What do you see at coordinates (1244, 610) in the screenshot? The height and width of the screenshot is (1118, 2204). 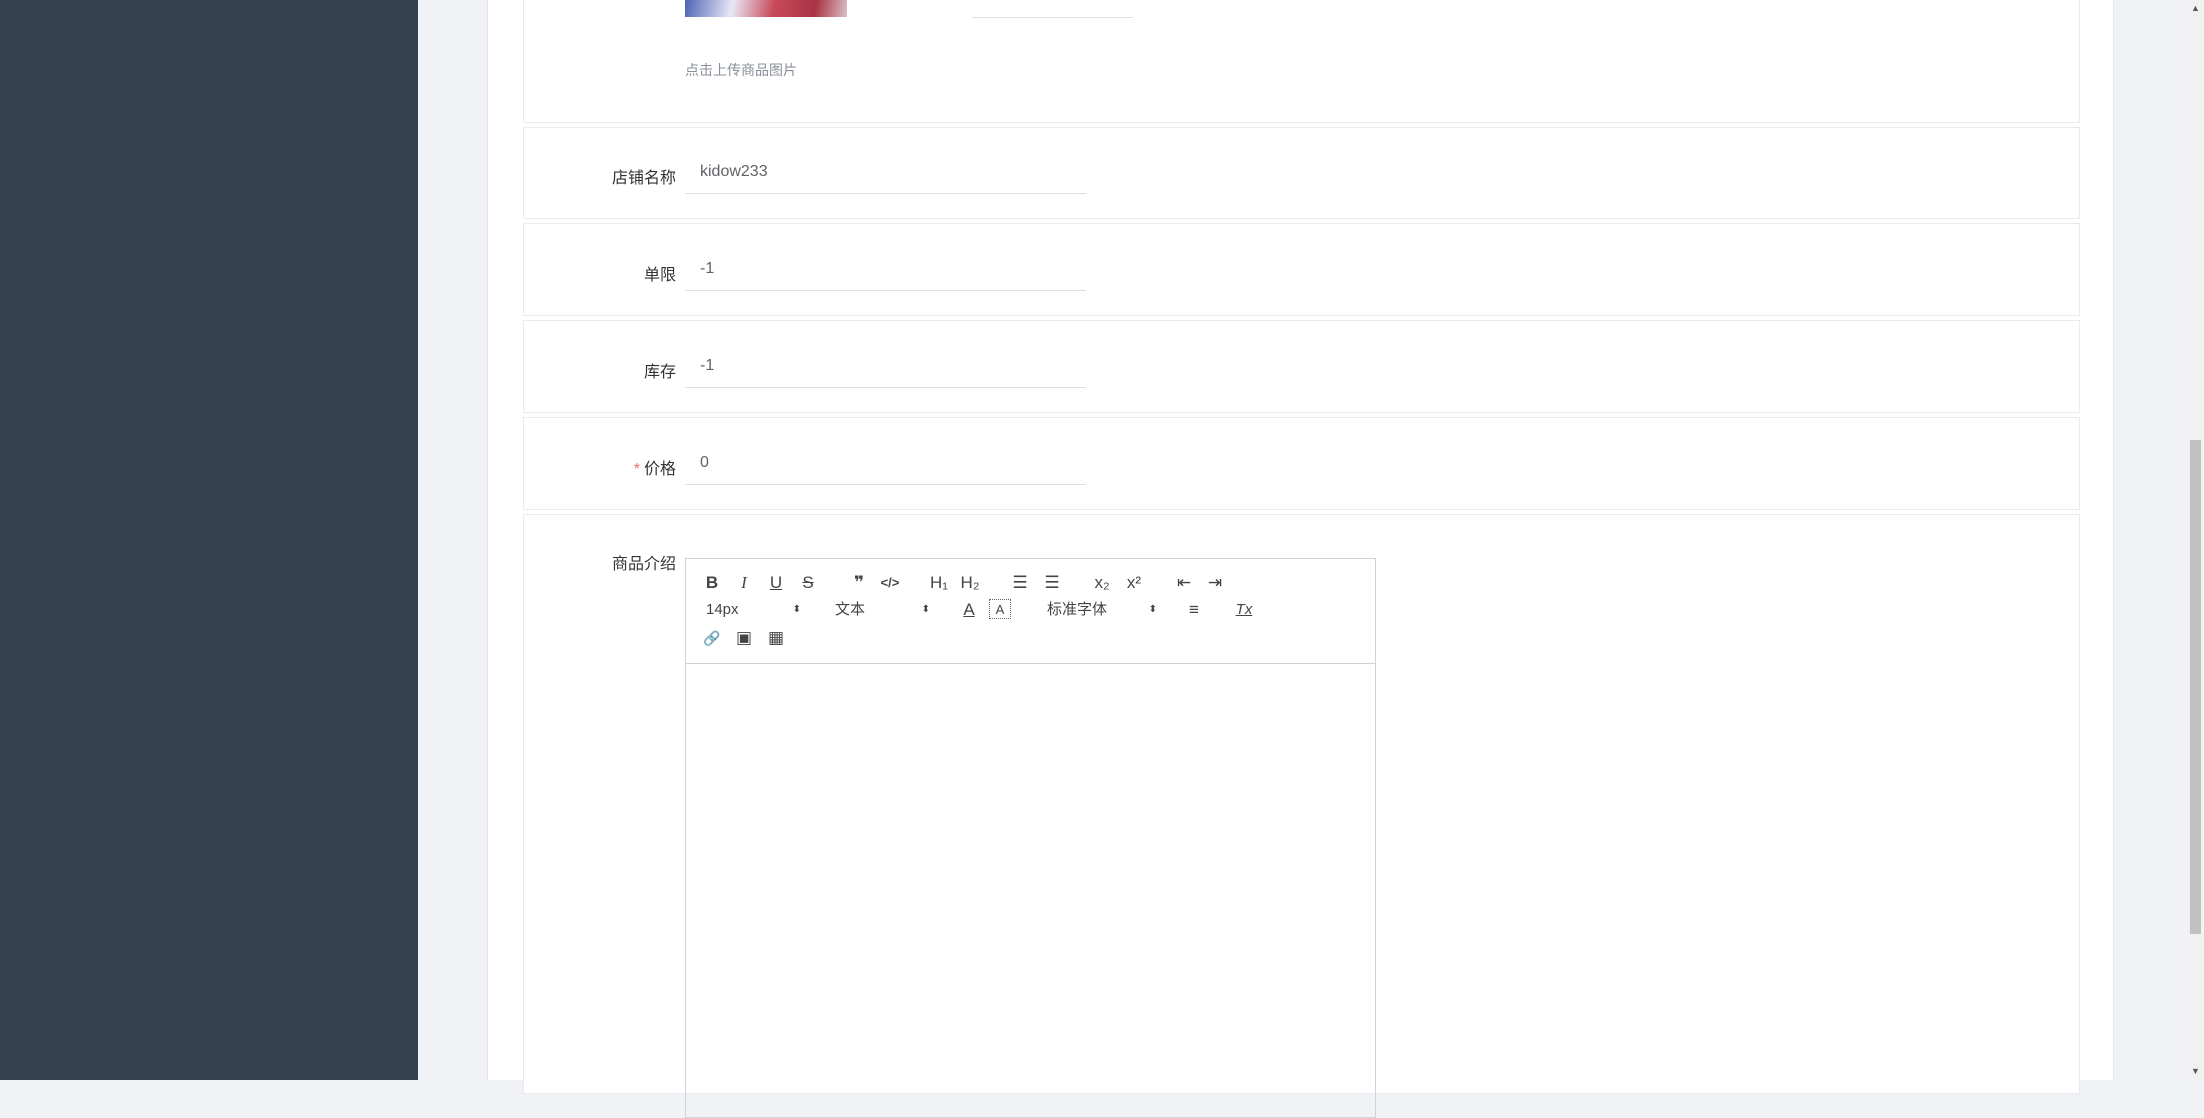 I see `clear-format-icon: Tx` at bounding box center [1244, 610].